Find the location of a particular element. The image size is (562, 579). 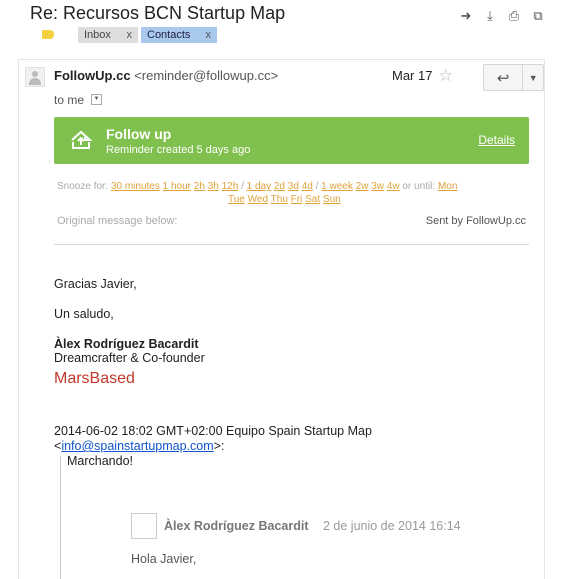

snooze-option: 4w is located at coordinates (393, 186).